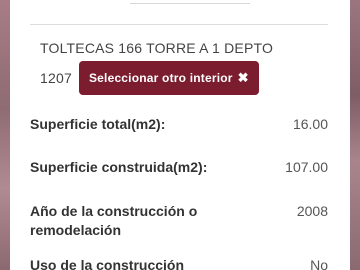 The image size is (360, 270). Describe the element at coordinates (5, 135) in the screenshot. I see `background-left` at that location.